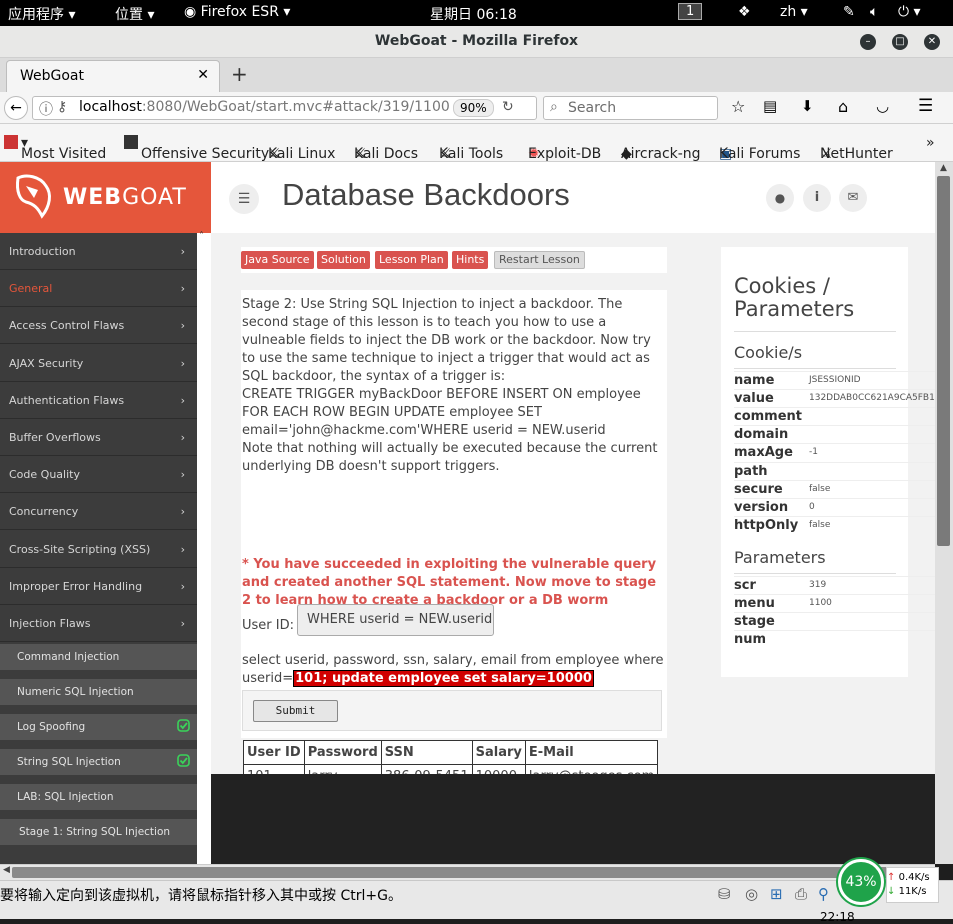 This screenshot has height=924, width=953. What do you see at coordinates (508, 107) in the screenshot?
I see `reload-icon: ↻` at bounding box center [508, 107].